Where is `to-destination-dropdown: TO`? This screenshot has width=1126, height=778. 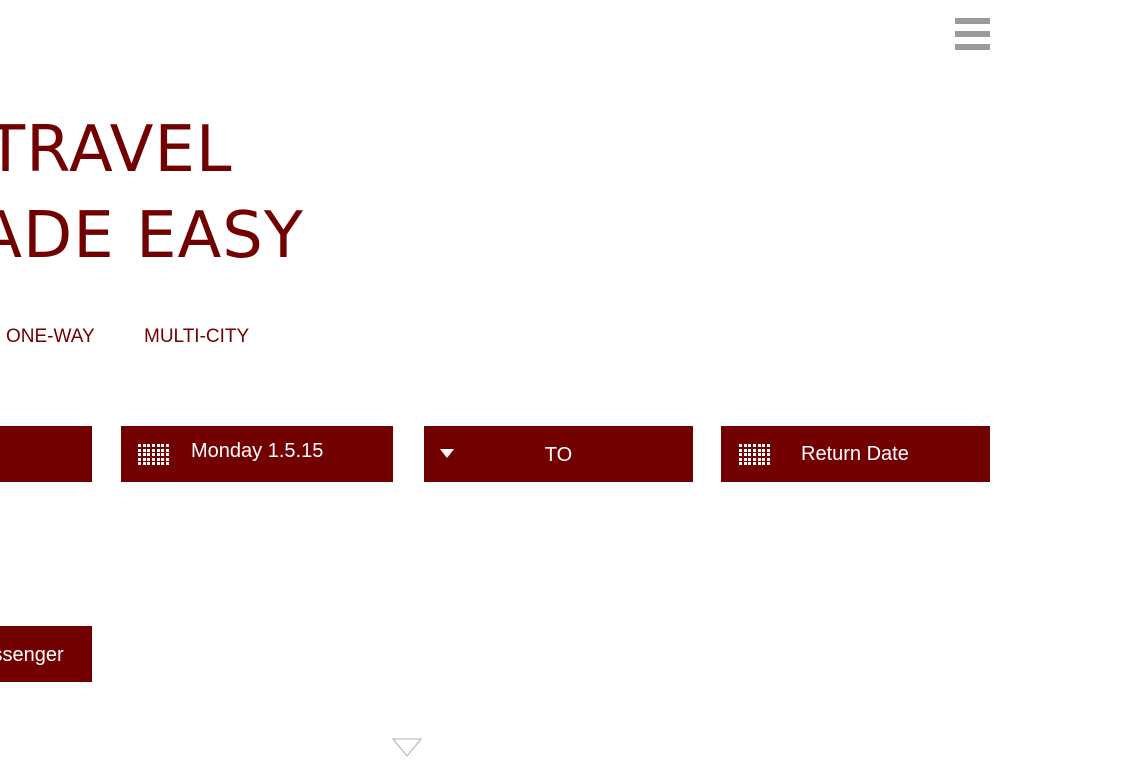 to-destination-dropdown: TO is located at coordinates (558, 454).